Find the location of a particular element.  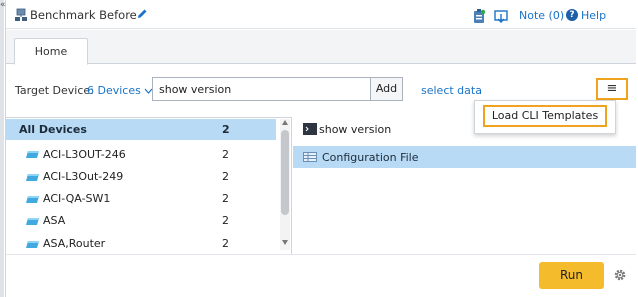

export-icon is located at coordinates (501, 16).